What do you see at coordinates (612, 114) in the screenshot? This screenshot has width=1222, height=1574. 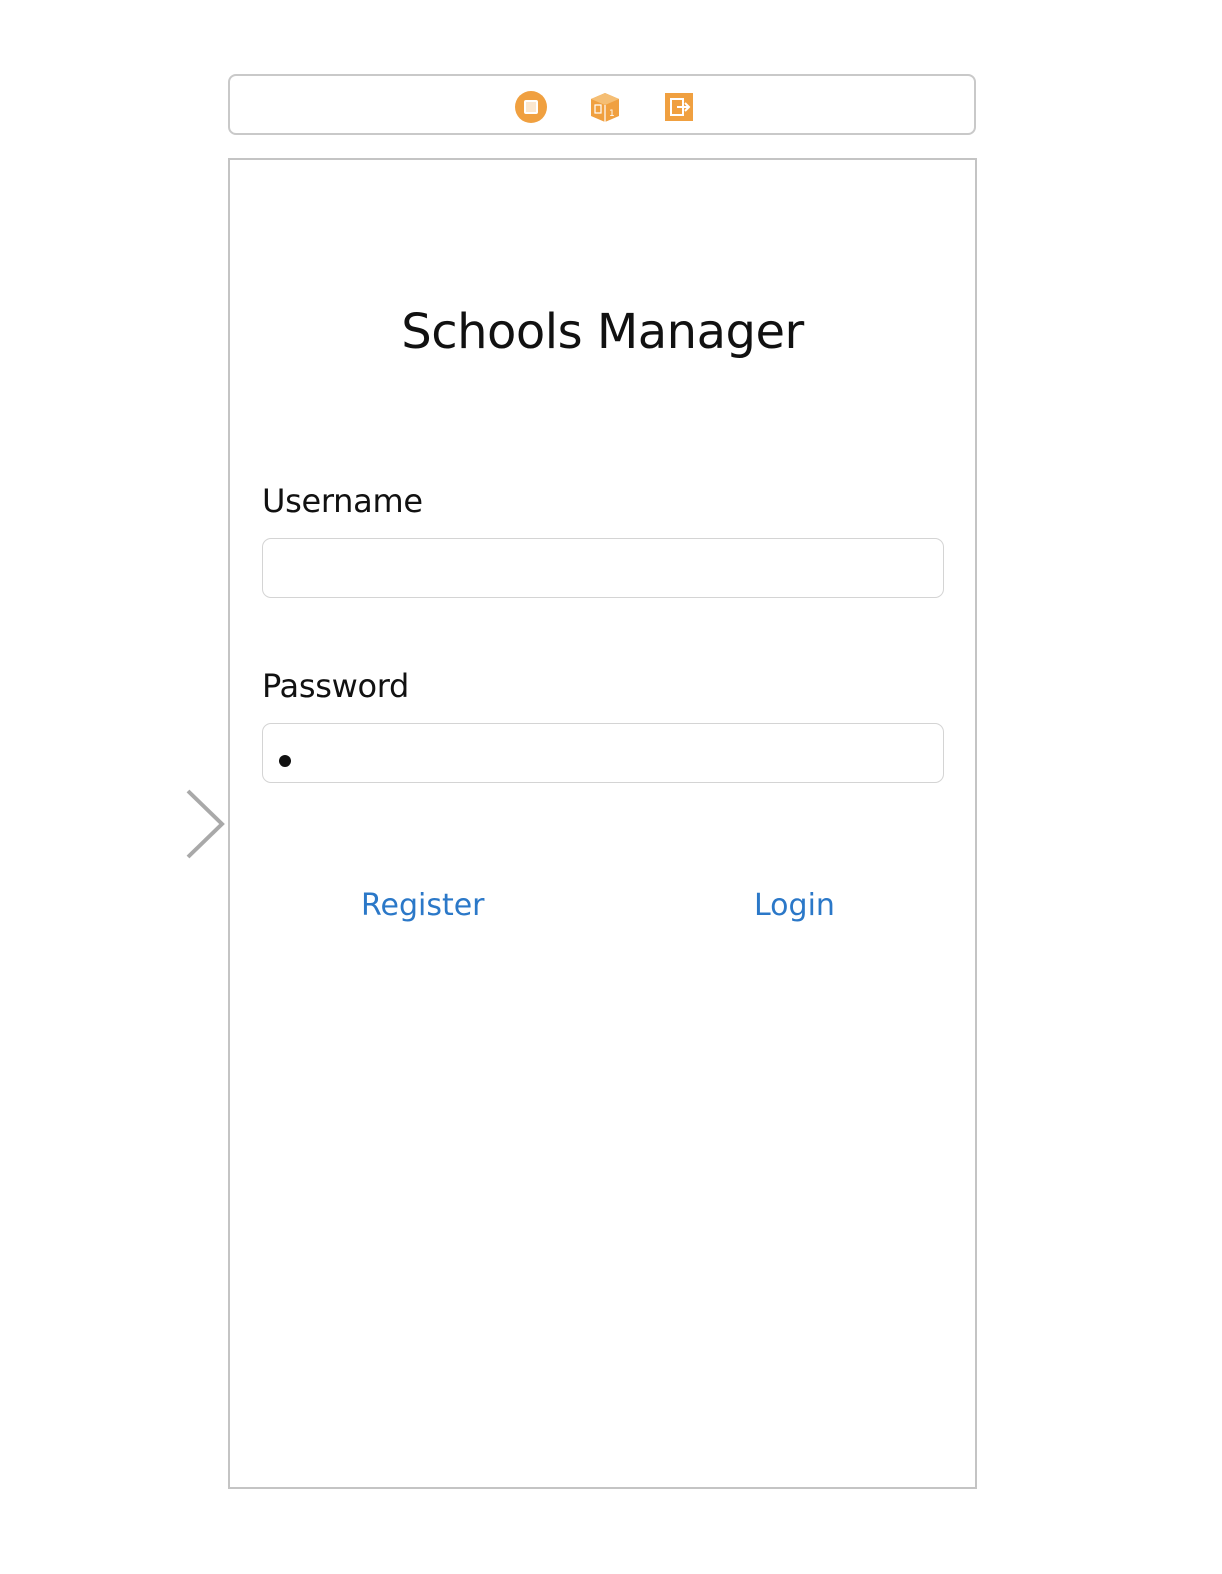 I see `svg-text: 1` at bounding box center [612, 114].